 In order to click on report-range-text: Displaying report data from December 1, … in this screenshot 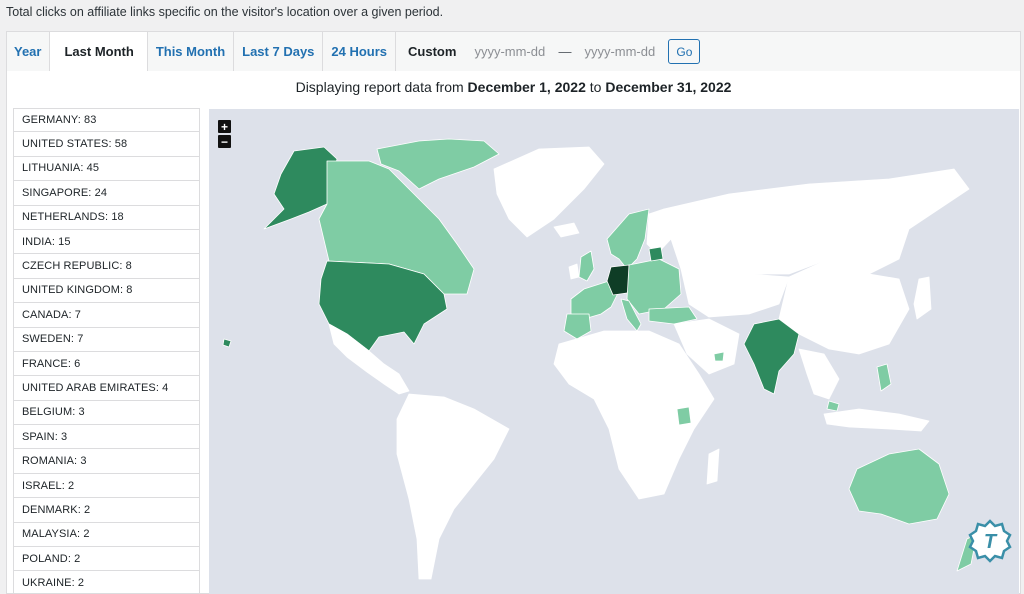, I will do `click(513, 87)`.